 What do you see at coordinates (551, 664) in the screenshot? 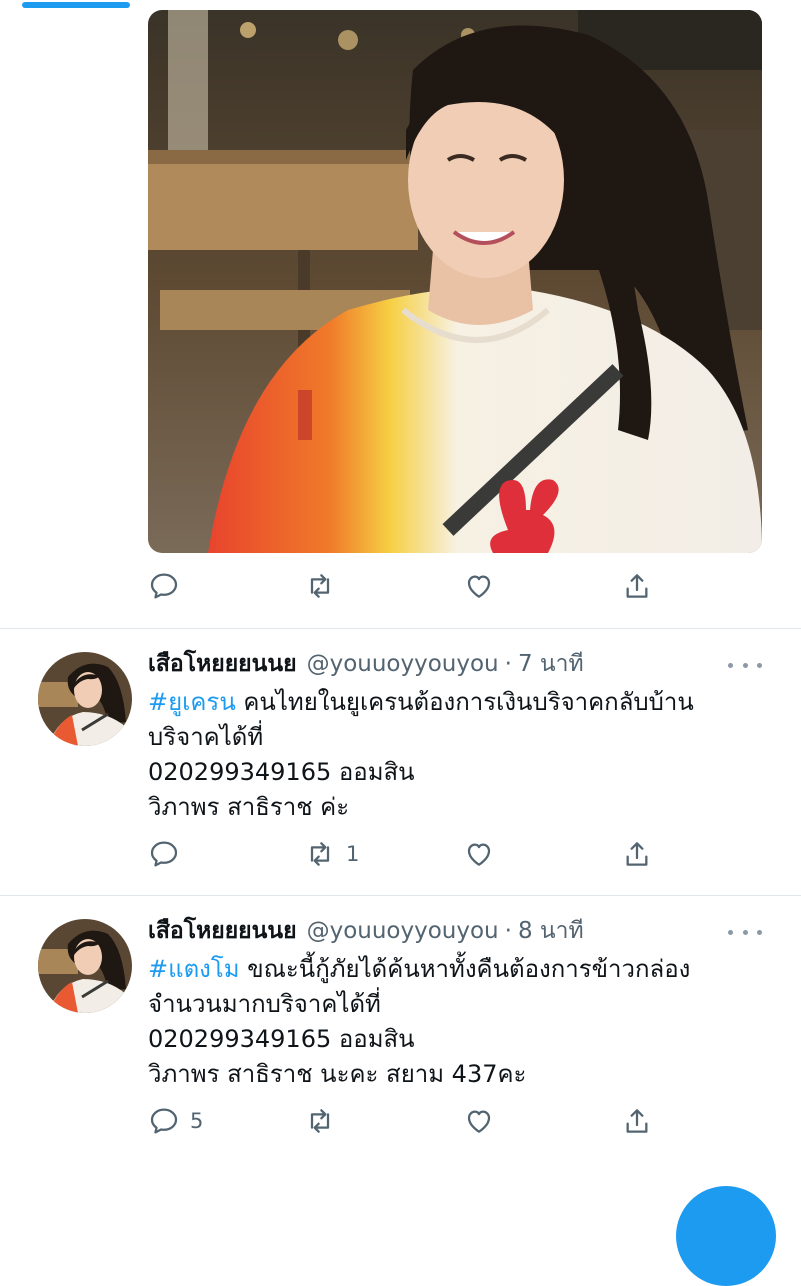
I see `tweet-time: 7 นาที` at bounding box center [551, 664].